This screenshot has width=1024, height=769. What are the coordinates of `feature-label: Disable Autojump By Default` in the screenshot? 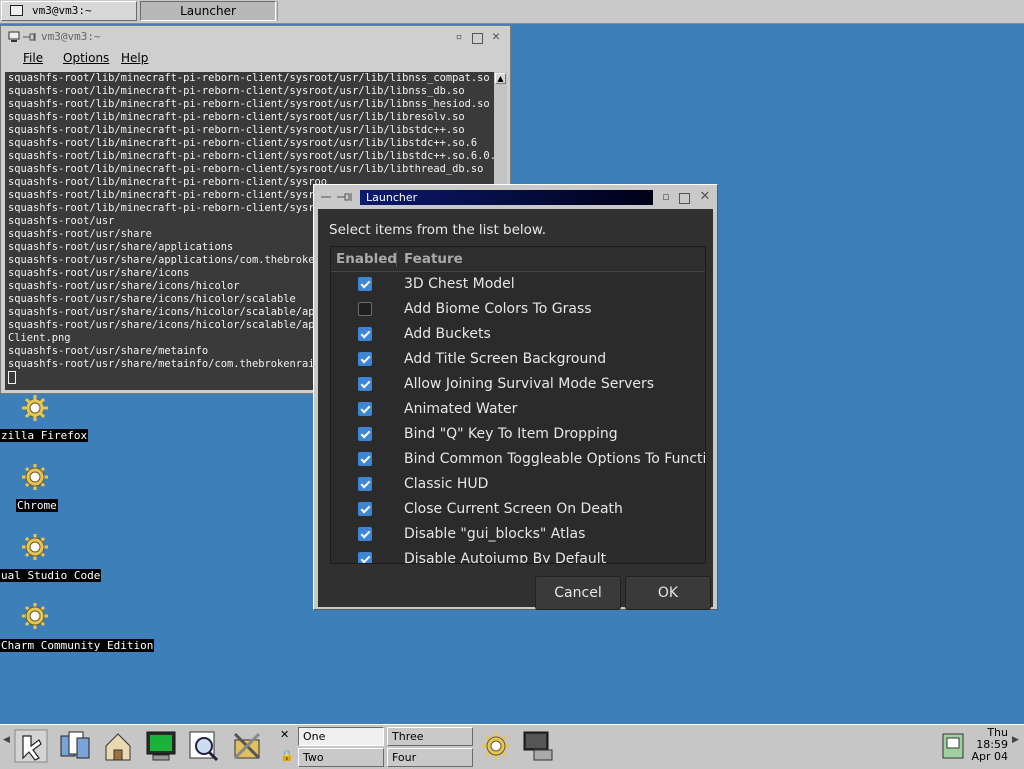 It's located at (505, 557).